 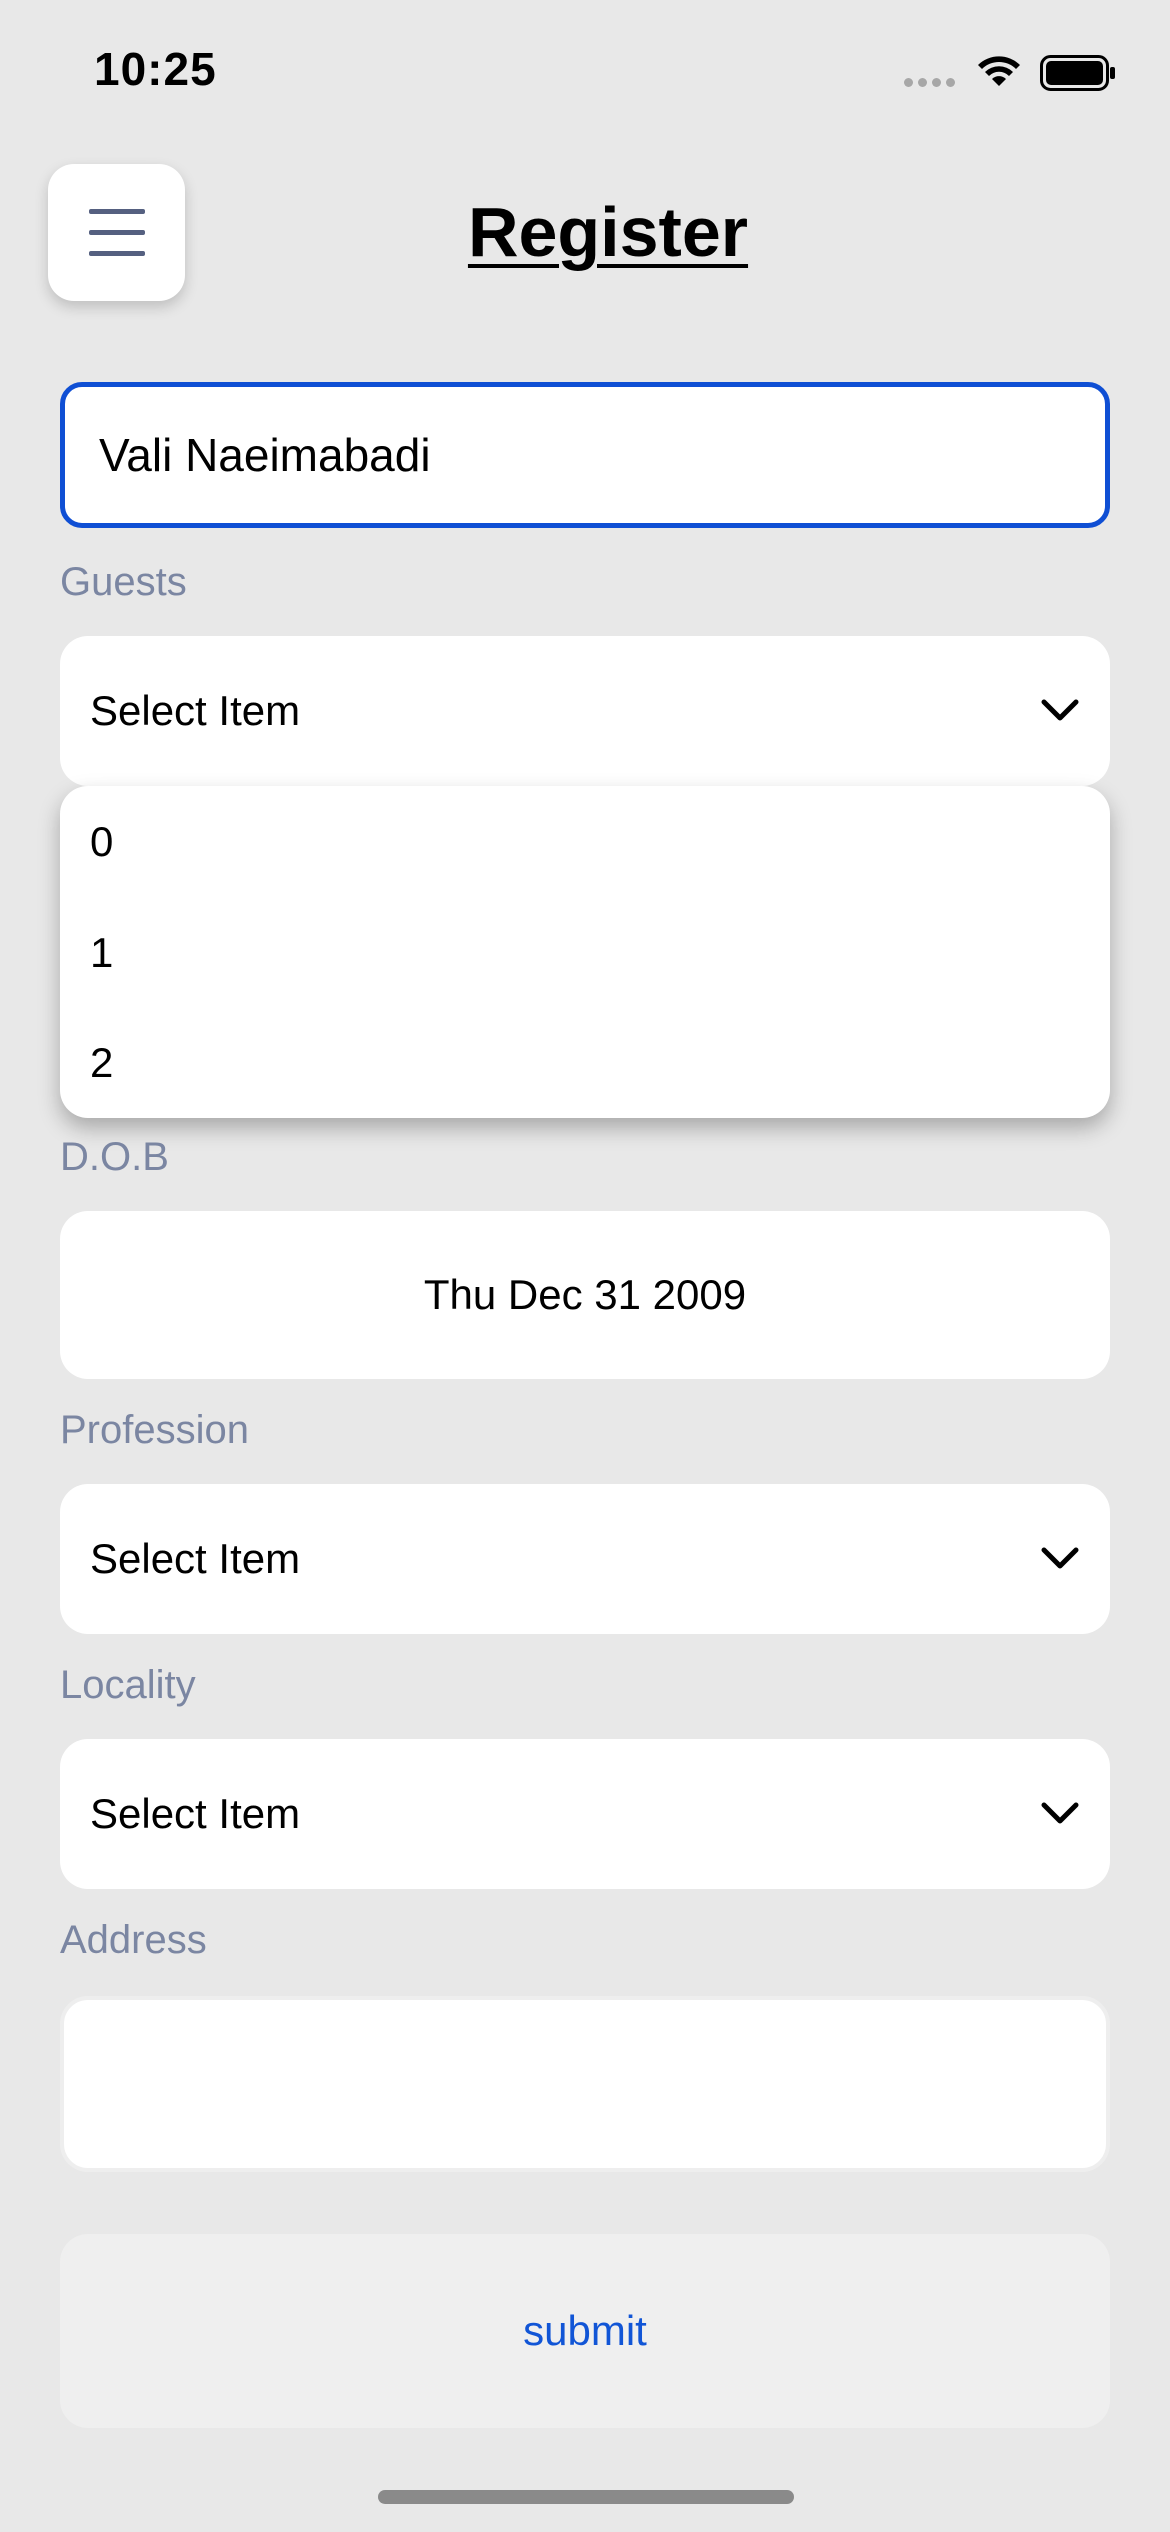 I want to click on cellular-signal-icon, so click(x=929, y=82).